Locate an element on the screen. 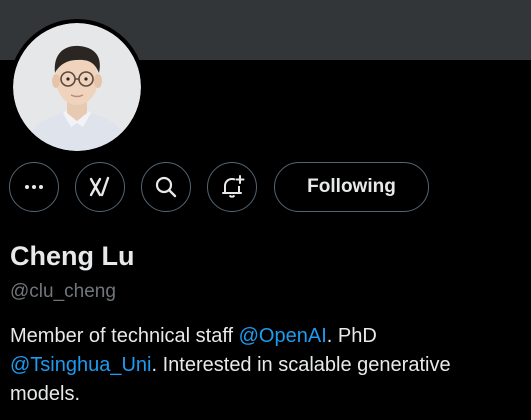 This screenshot has width=531, height=420. grok-button is located at coordinates (100, 187).